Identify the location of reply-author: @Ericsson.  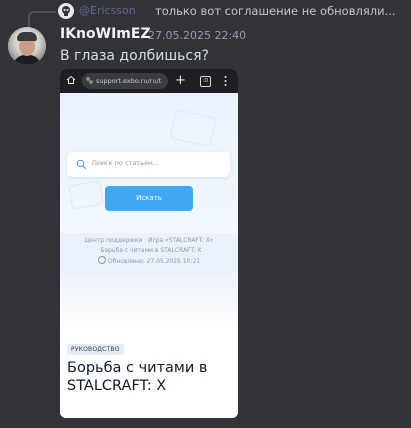
(107, 10).